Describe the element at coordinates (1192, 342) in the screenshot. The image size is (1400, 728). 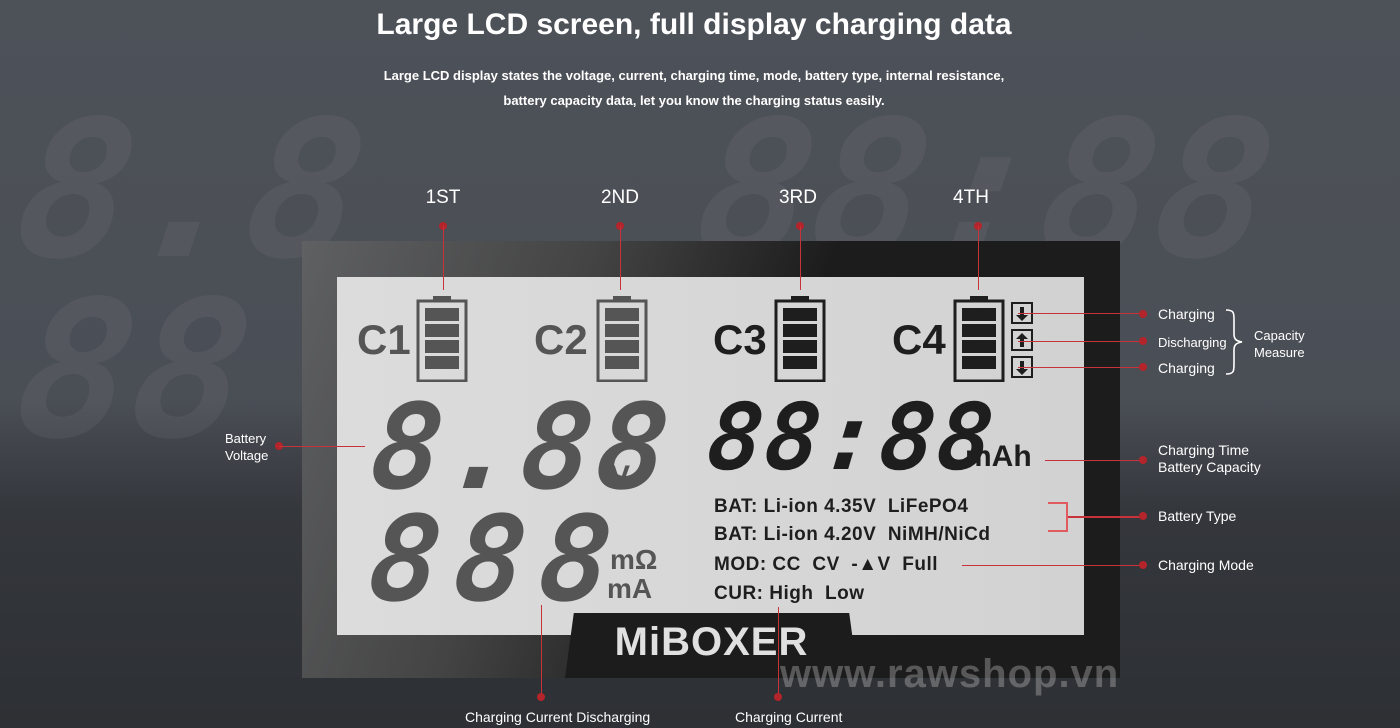
I see `callout-discharging: Discharging` at that location.